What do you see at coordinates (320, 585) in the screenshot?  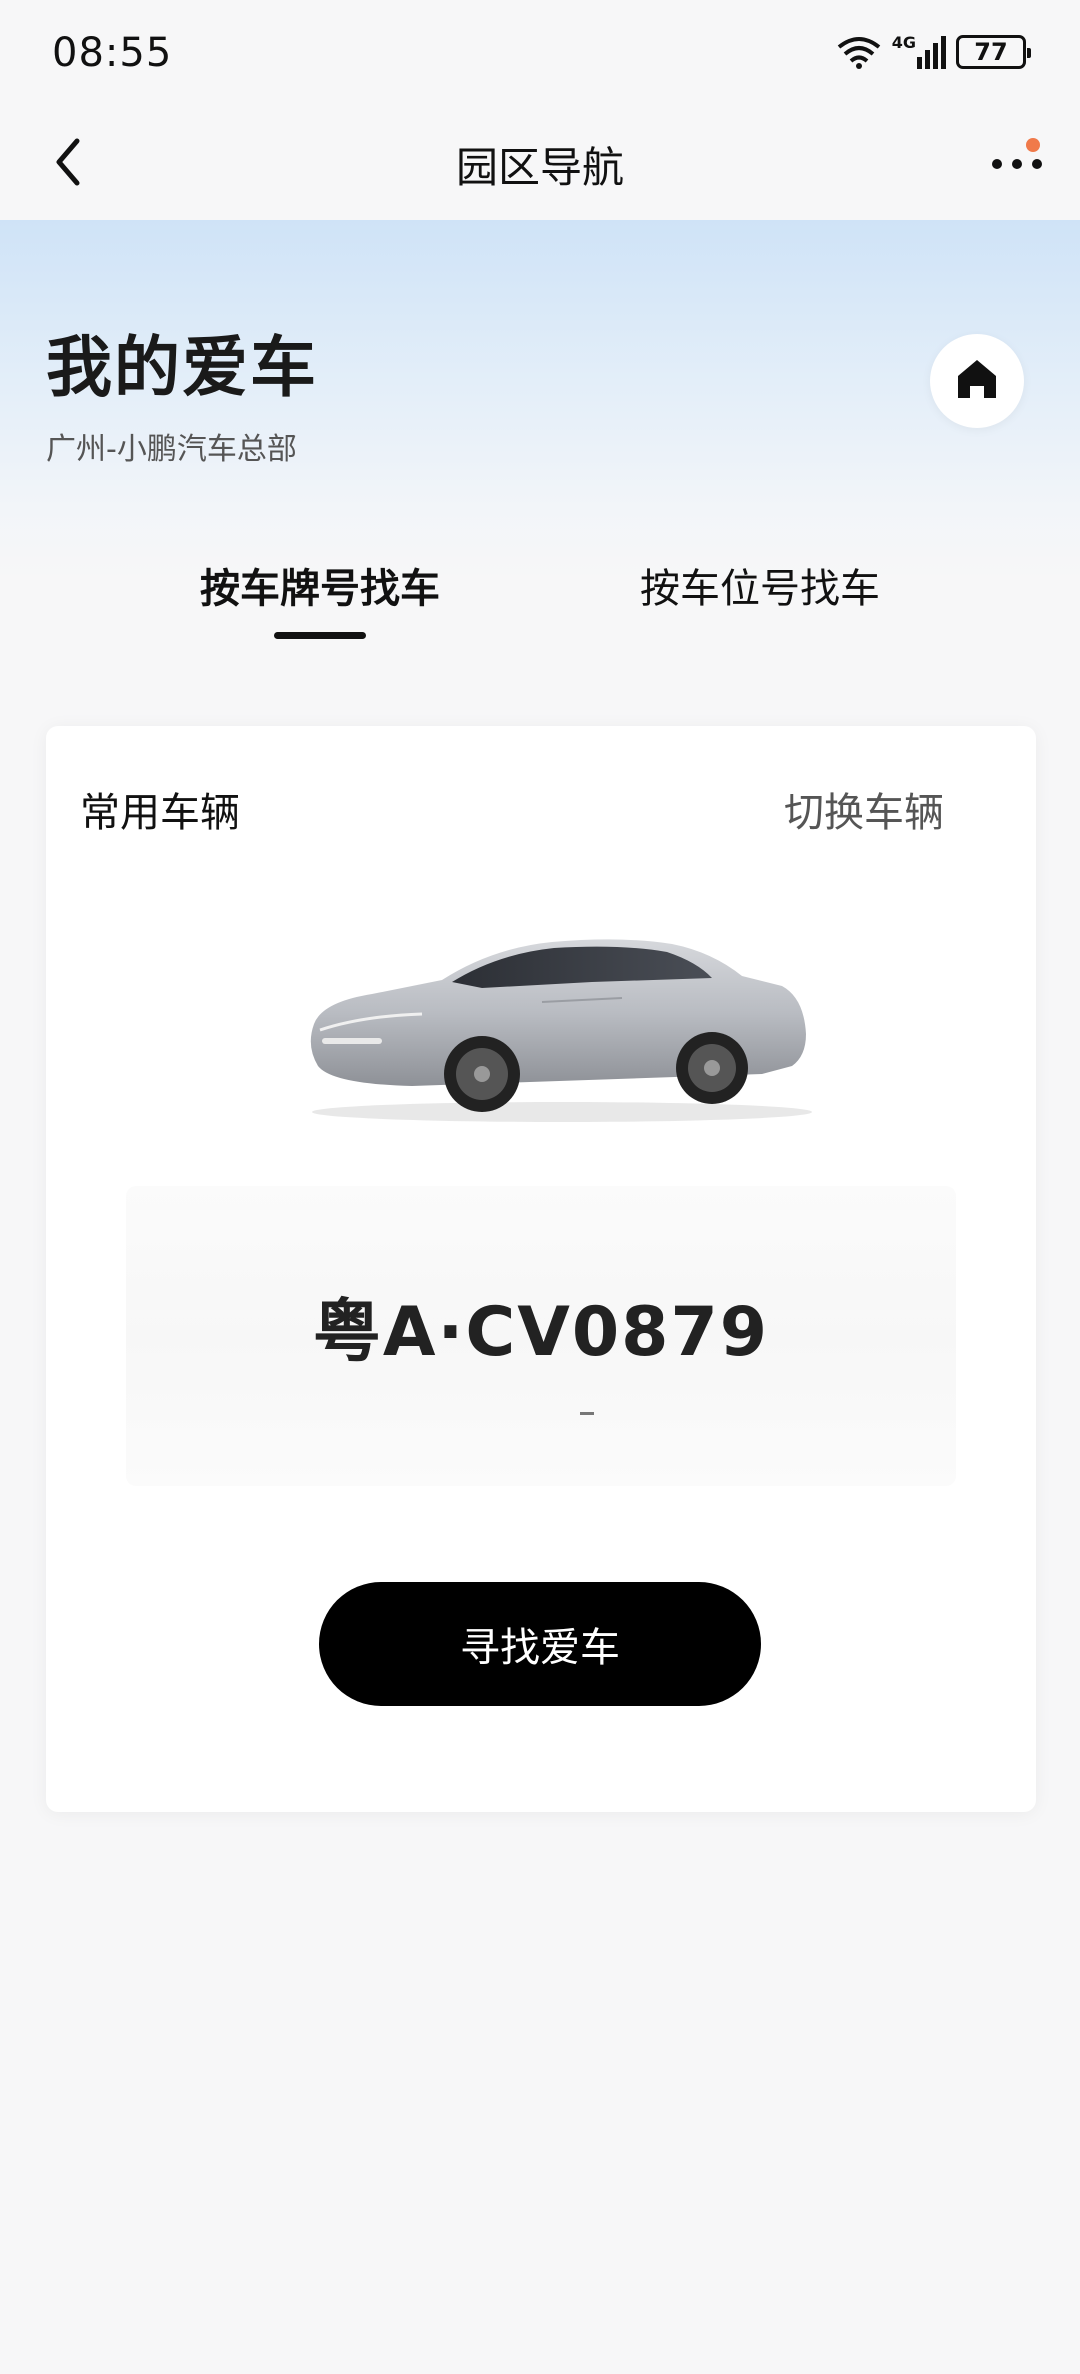 I see `tab-by-plate: 按车牌号找车` at bounding box center [320, 585].